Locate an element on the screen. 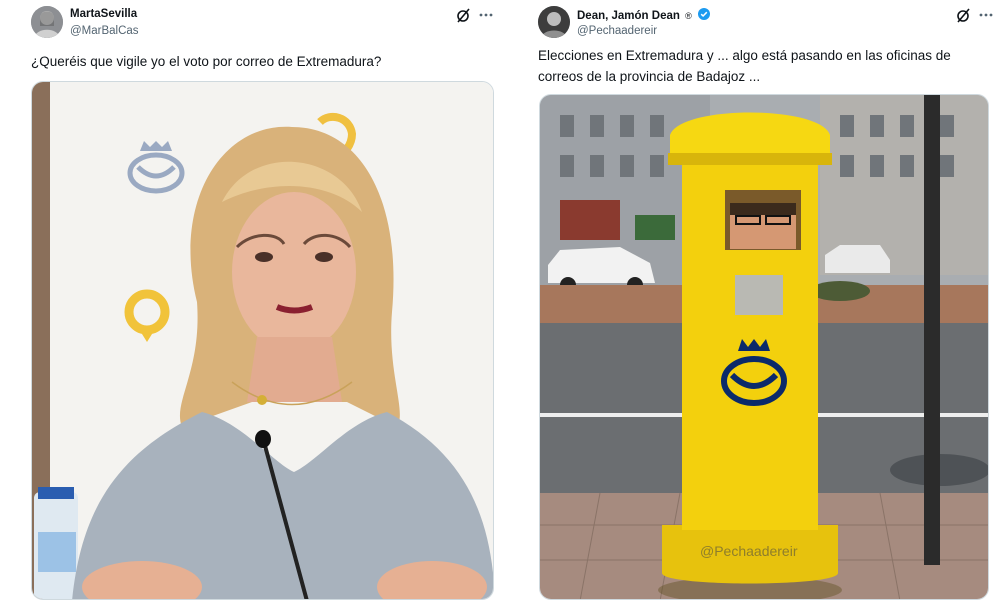  display-name: Dean, Jamón Dean ® is located at coordinates (643, 15).